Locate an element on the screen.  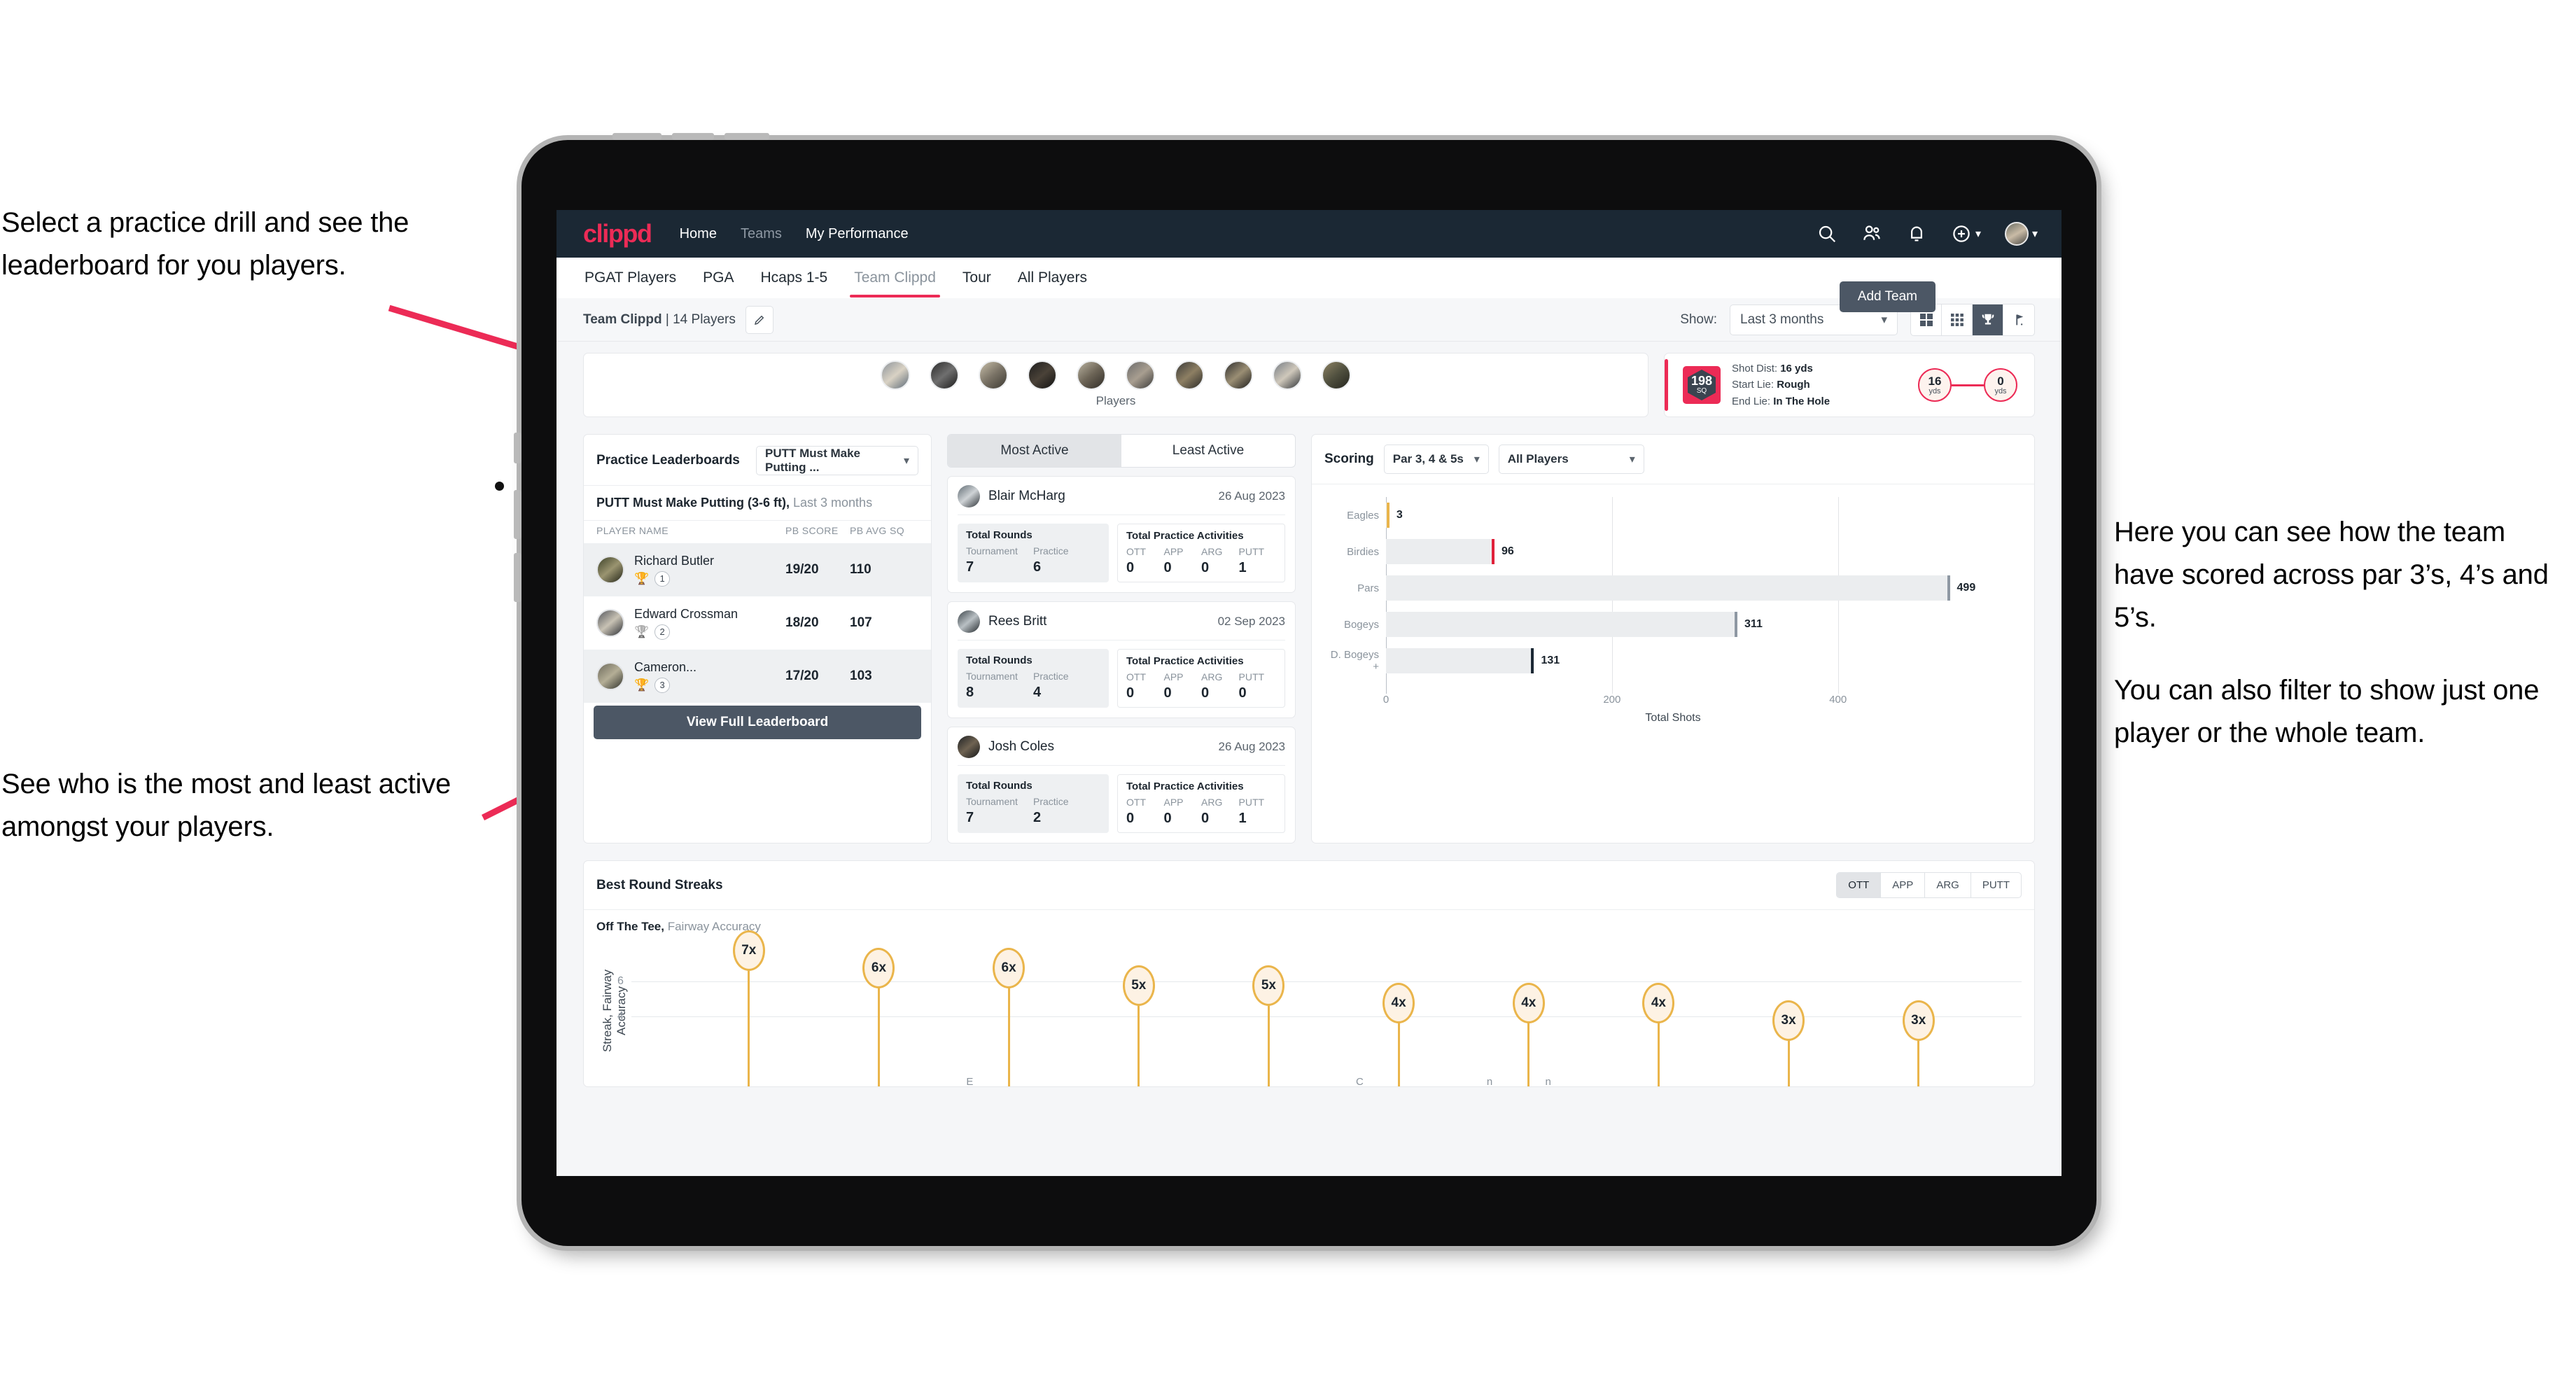
tab-hcaps-1-5: Hcaps 1-5 is located at coordinates (794, 278).